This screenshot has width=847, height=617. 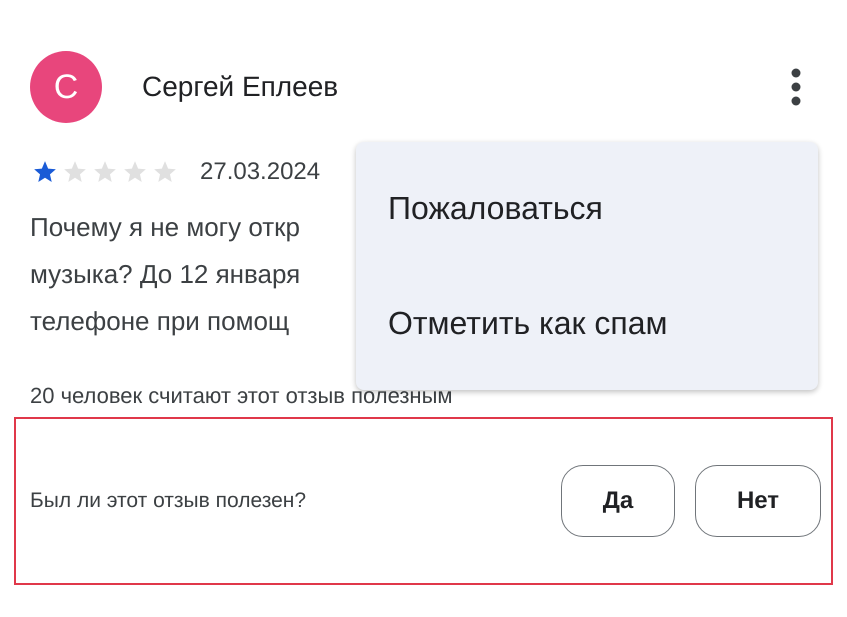 I want to click on review-date: 27.03.2024, so click(x=260, y=172).